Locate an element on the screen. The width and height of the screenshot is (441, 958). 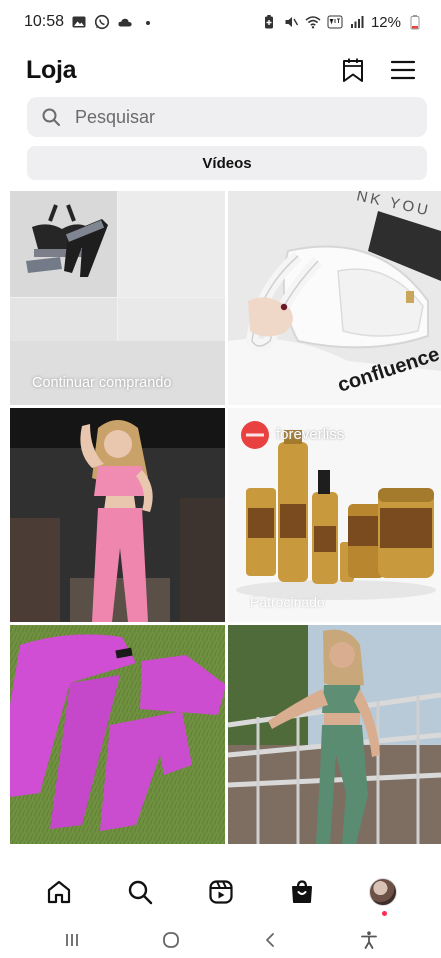
tile-pink-outfit-image is located at coordinates (117, 515).